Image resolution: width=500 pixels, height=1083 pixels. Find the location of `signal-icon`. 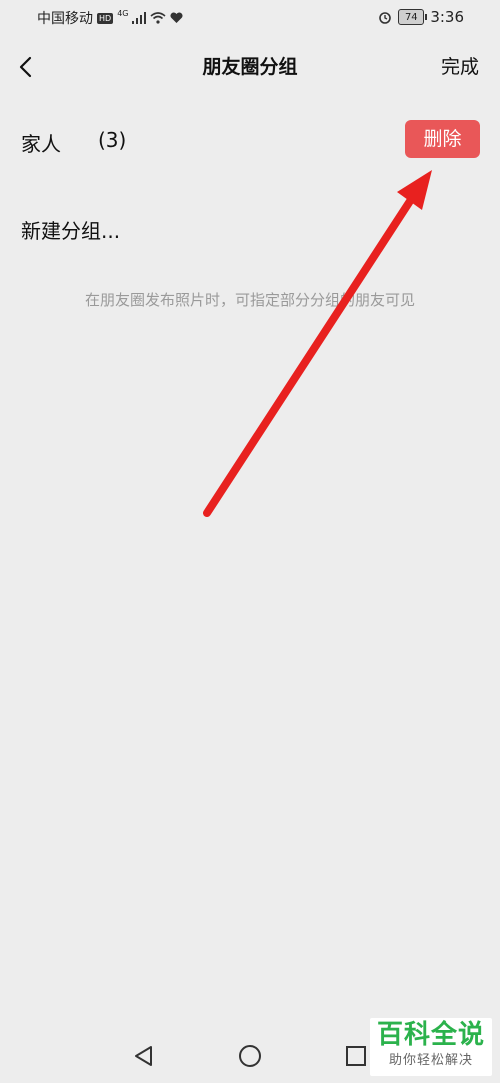

signal-icon is located at coordinates (139, 18).